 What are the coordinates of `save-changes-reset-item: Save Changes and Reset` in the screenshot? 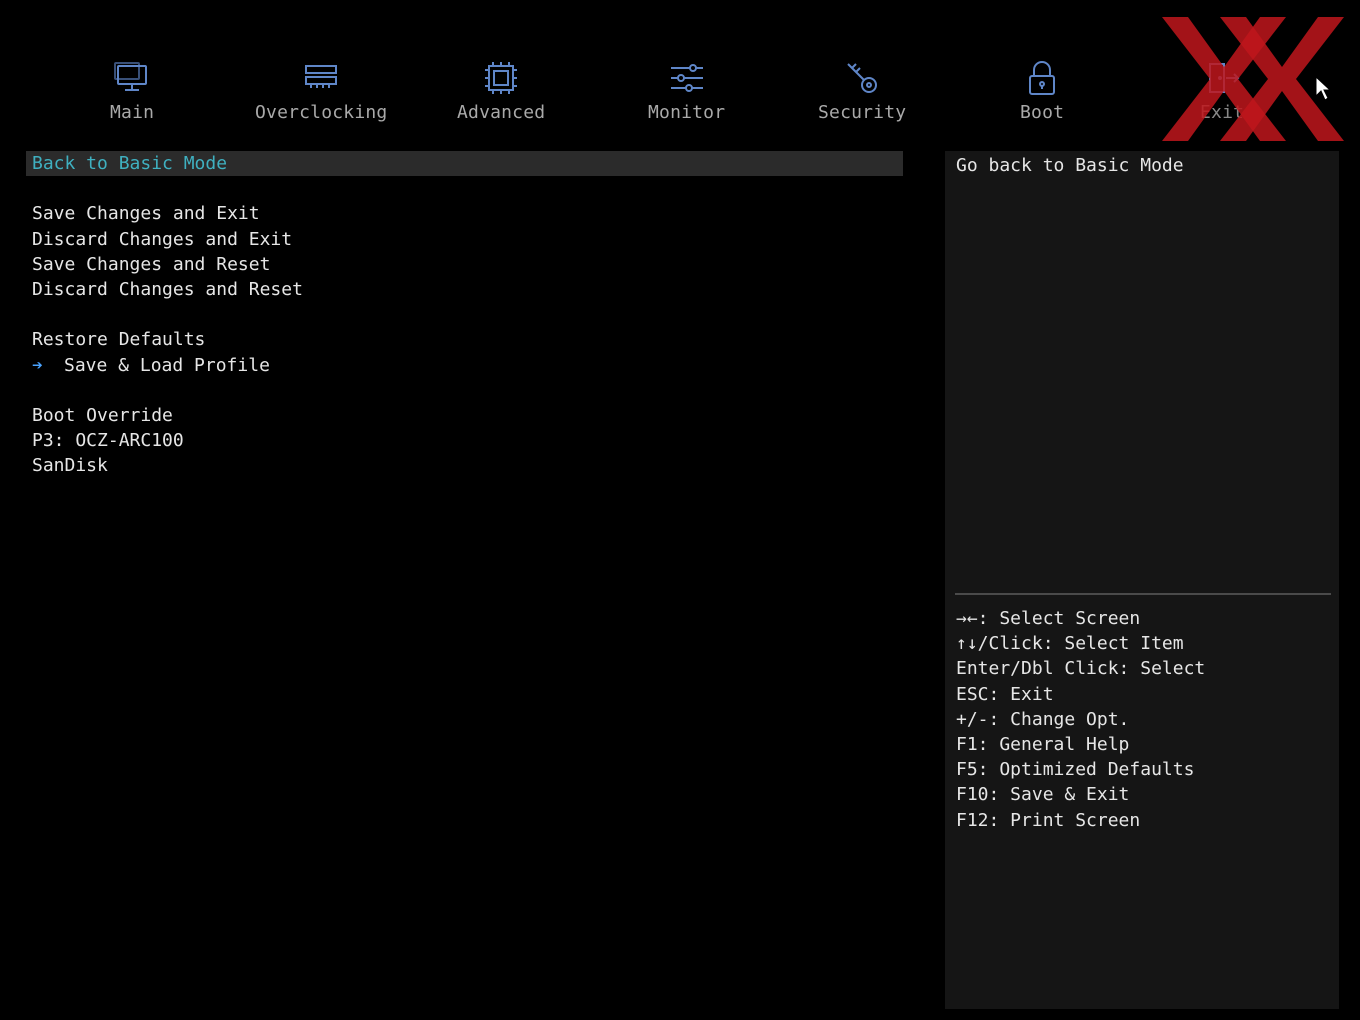 It's located at (464, 264).